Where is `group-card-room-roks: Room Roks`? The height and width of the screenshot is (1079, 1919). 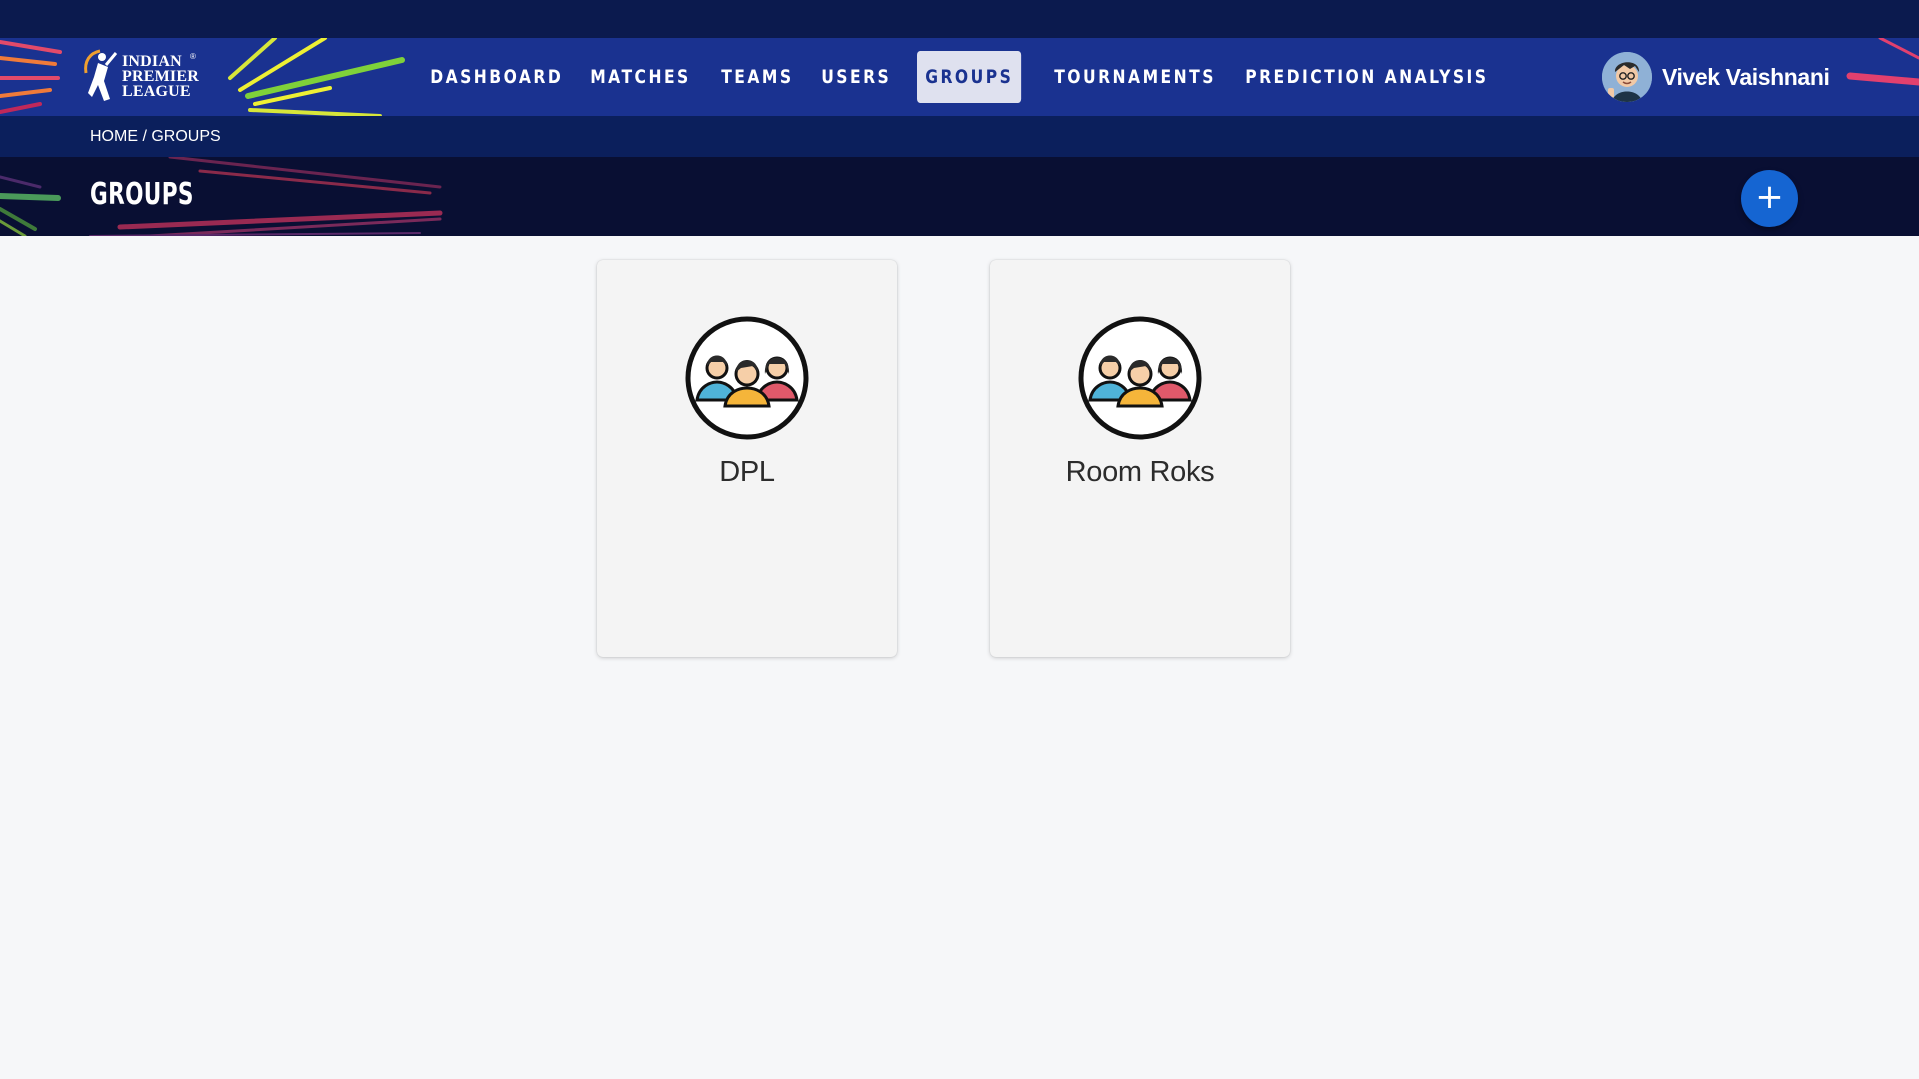
group-card-room-roks: Room Roks is located at coordinates (1140, 458).